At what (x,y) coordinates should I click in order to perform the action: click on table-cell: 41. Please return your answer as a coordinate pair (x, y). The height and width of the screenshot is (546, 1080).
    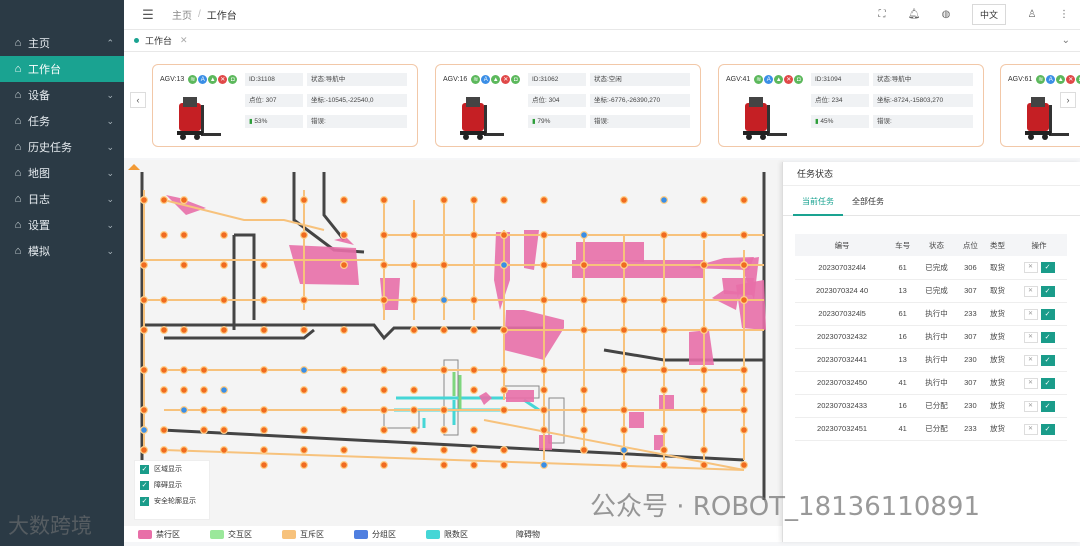
    Looking at the image, I should click on (903, 383).